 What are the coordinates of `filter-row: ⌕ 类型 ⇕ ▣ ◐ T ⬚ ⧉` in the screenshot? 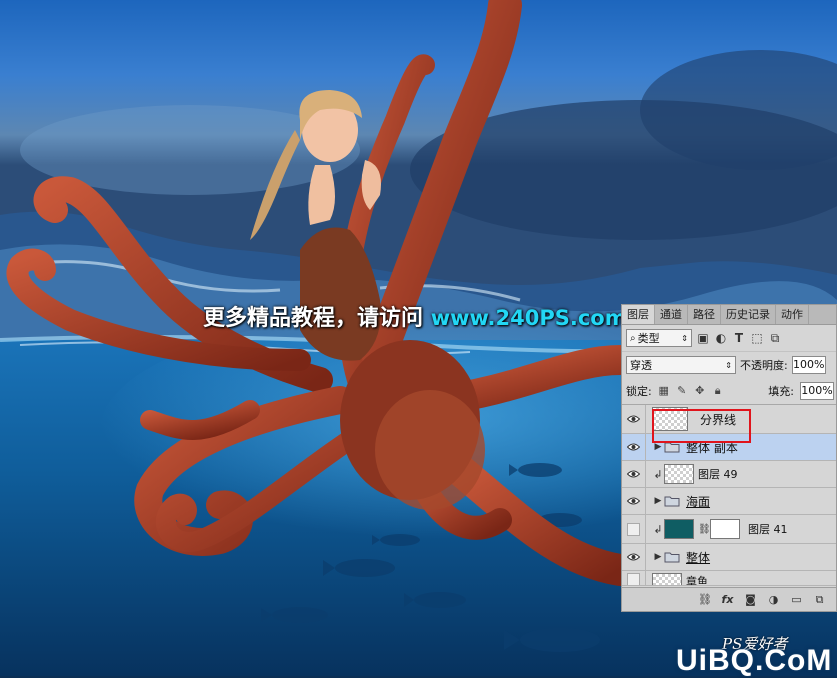 It's located at (729, 338).